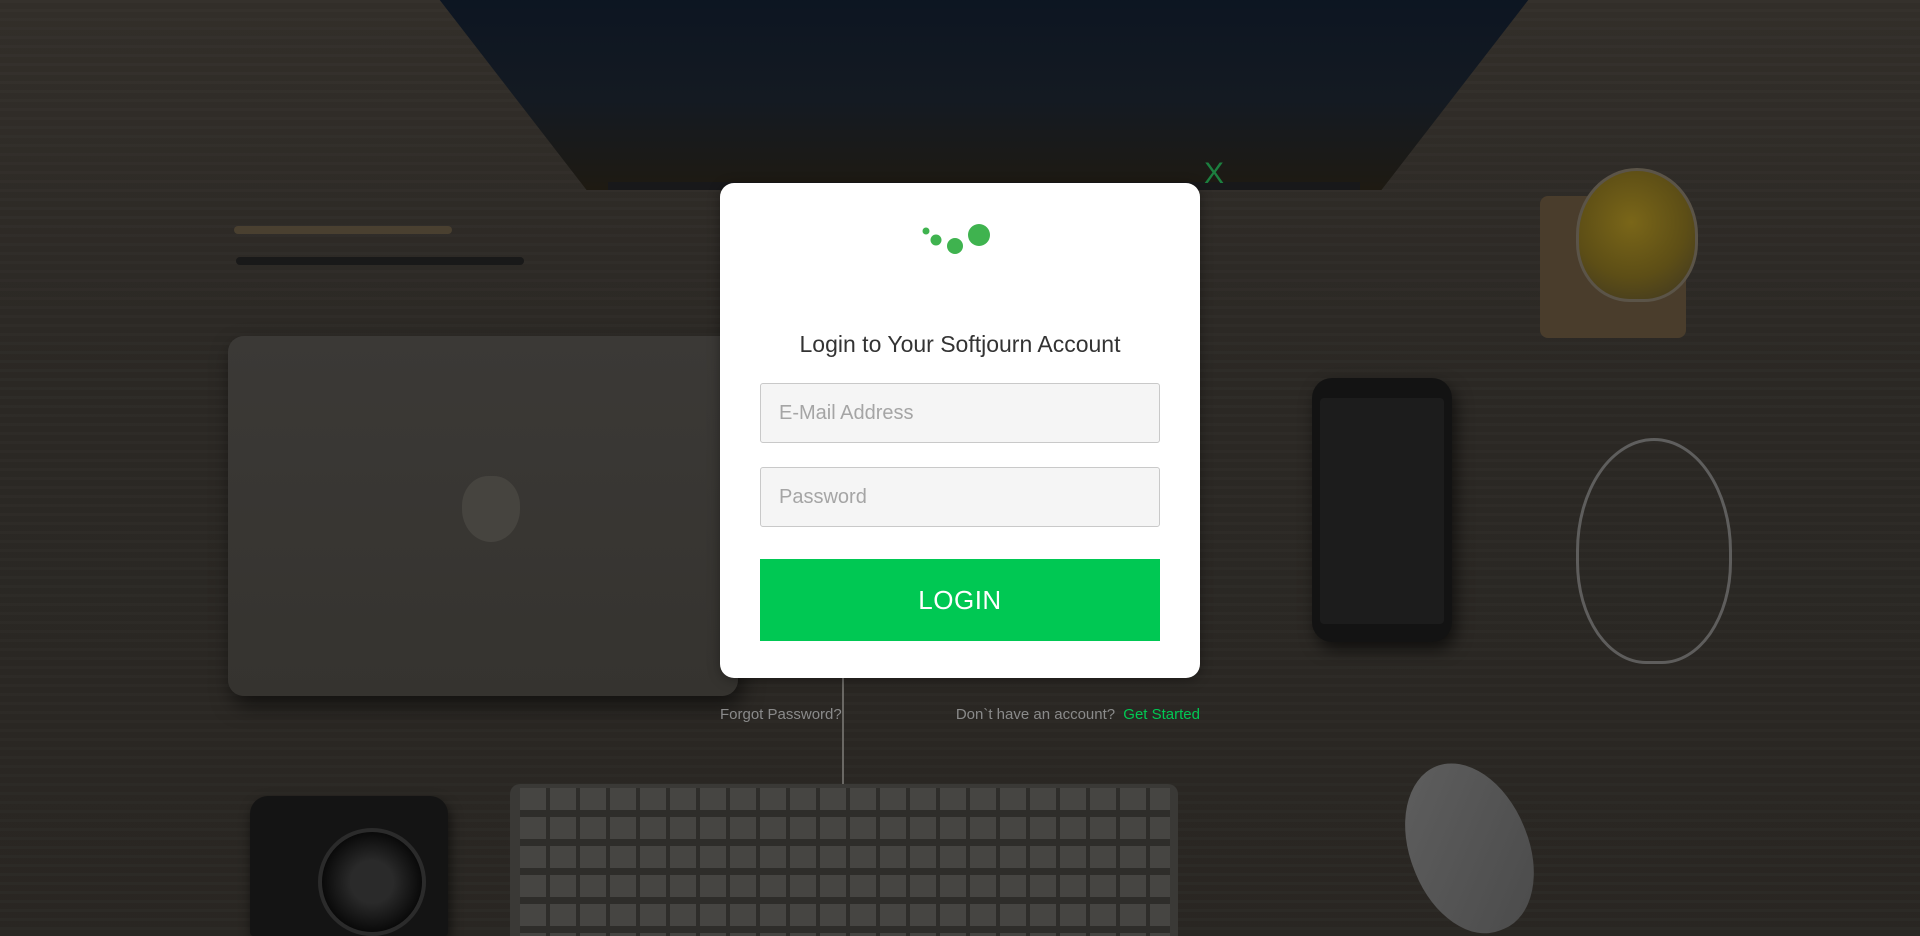 The width and height of the screenshot is (1920, 936). Describe the element at coordinates (960, 413) in the screenshot. I see `email-field` at that location.